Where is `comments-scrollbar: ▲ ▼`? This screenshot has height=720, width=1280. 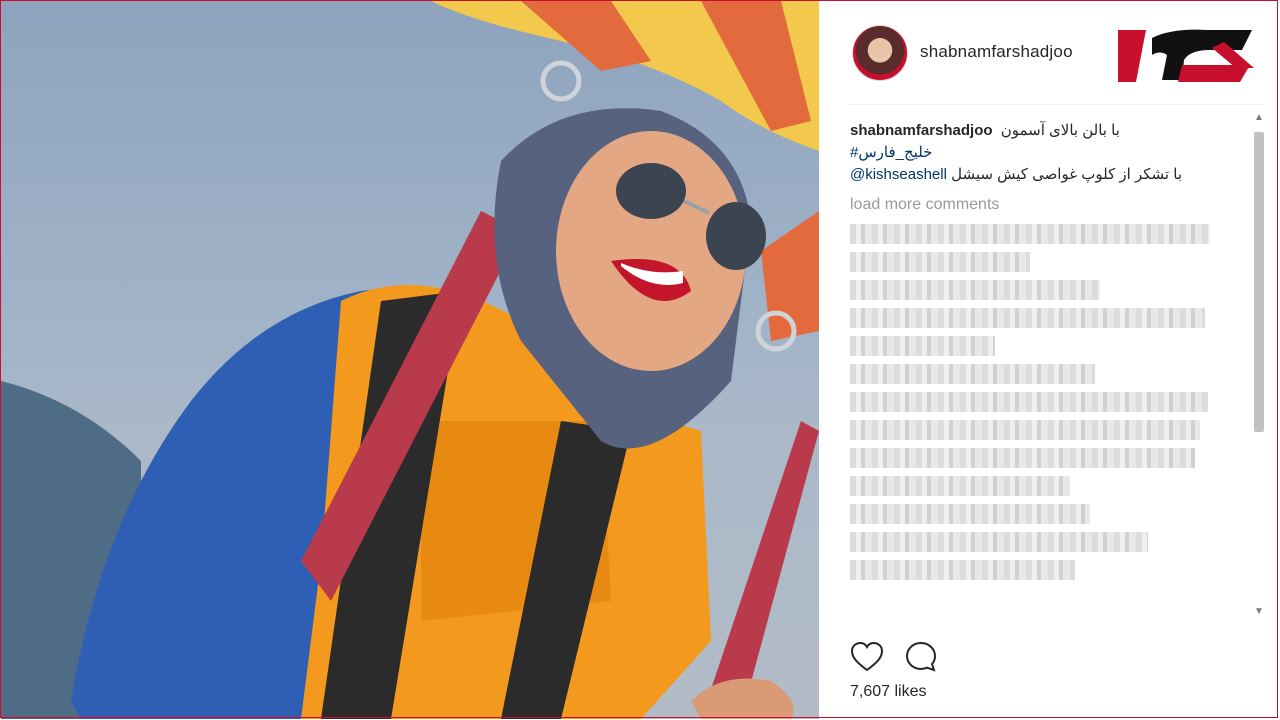
comments-scrollbar: ▲ ▼ is located at coordinates (1259, 365).